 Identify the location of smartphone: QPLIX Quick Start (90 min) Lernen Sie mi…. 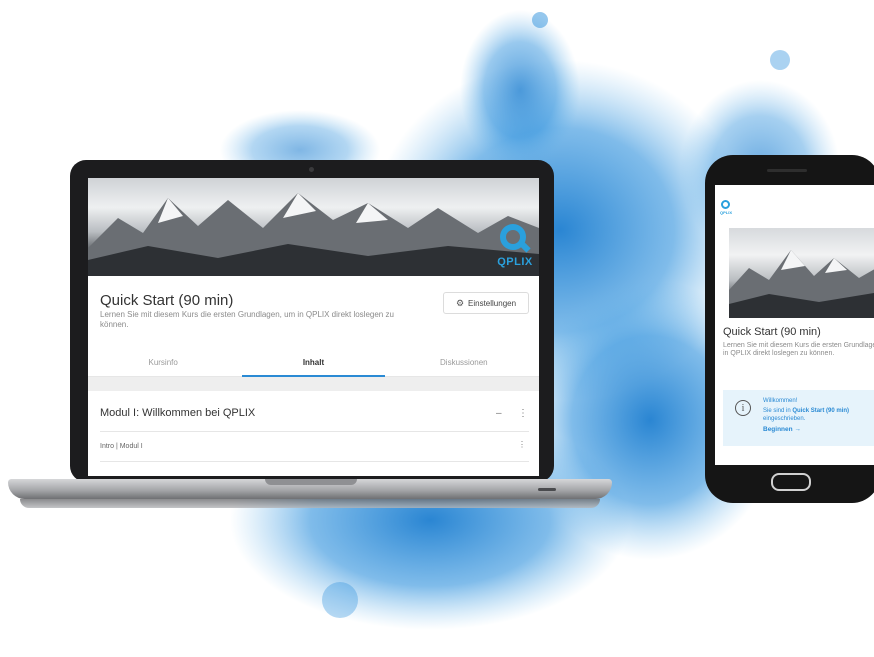
(789, 329).